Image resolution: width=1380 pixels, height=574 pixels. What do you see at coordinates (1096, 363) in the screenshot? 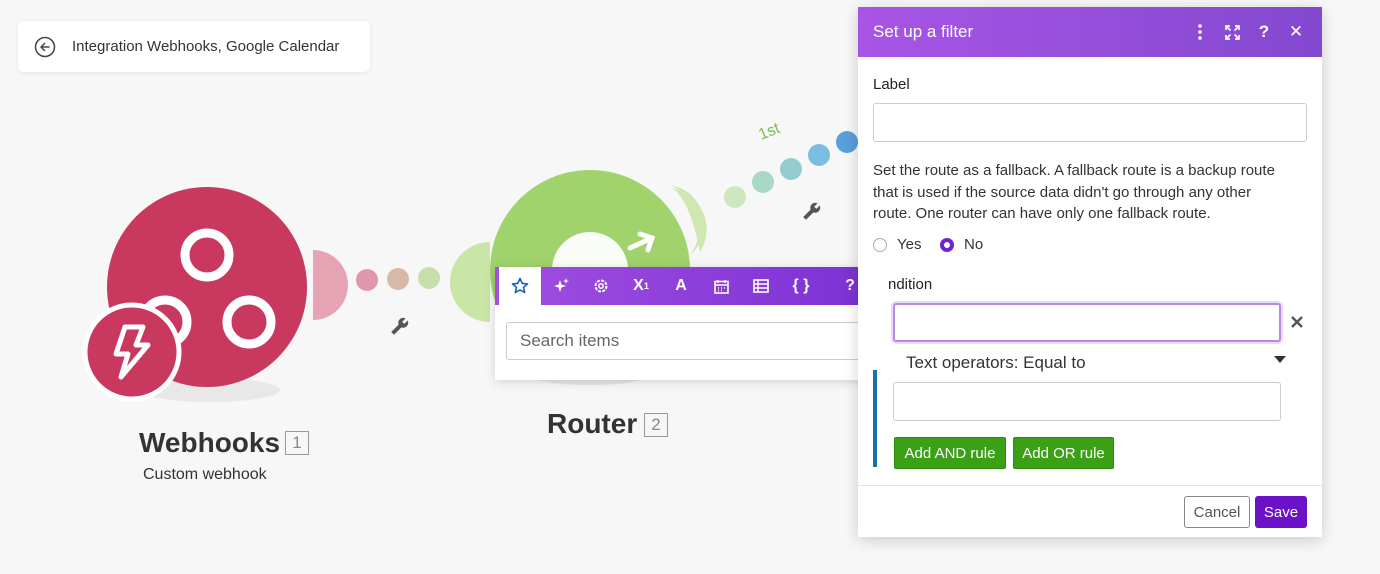
I see `operator-select: Text operators: Equal to` at bounding box center [1096, 363].